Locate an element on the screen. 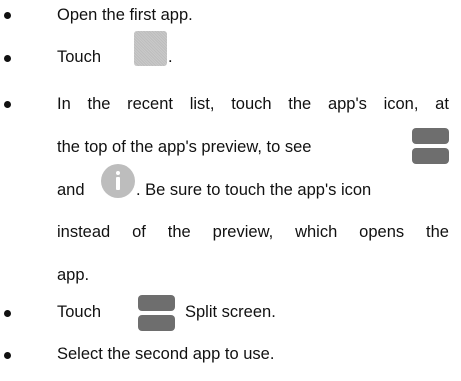 This screenshot has height=381, width=461. info-dot is located at coordinates (118, 173).